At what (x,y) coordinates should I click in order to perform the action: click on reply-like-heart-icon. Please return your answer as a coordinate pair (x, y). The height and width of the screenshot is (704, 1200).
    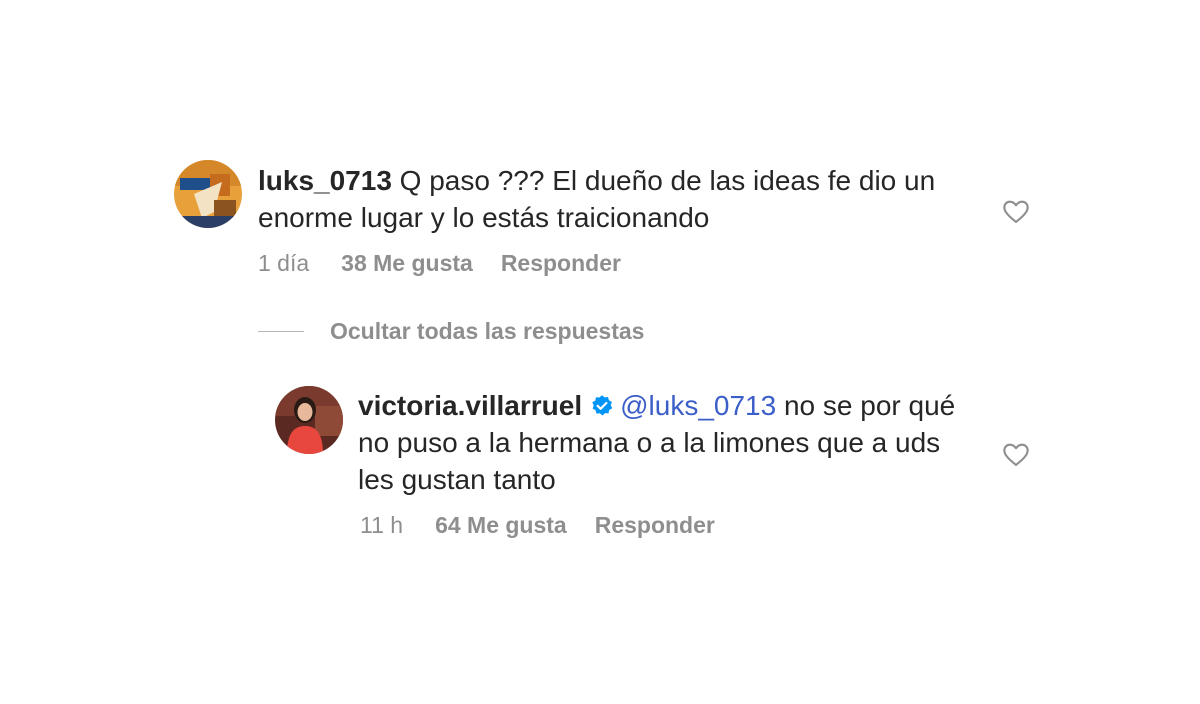
    Looking at the image, I should click on (1016, 455).